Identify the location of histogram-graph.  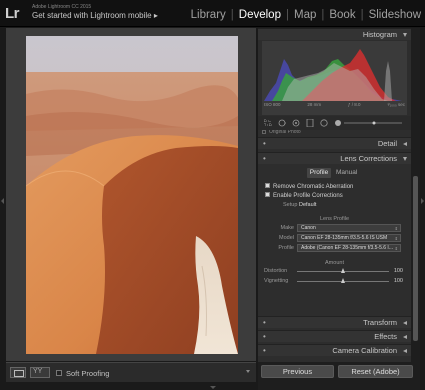
(333, 75).